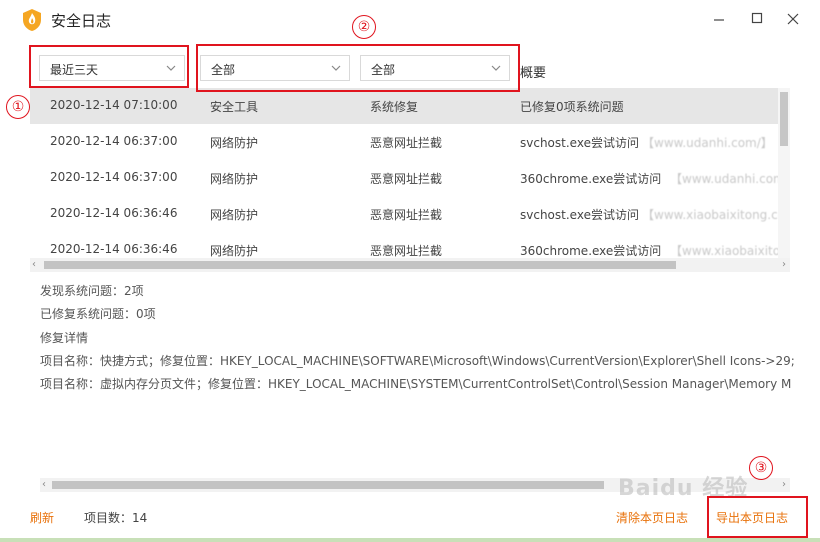  Describe the element at coordinates (98, 314) in the screenshot. I see `issues-fixed-text: 已修复系统问题：0项` at that location.